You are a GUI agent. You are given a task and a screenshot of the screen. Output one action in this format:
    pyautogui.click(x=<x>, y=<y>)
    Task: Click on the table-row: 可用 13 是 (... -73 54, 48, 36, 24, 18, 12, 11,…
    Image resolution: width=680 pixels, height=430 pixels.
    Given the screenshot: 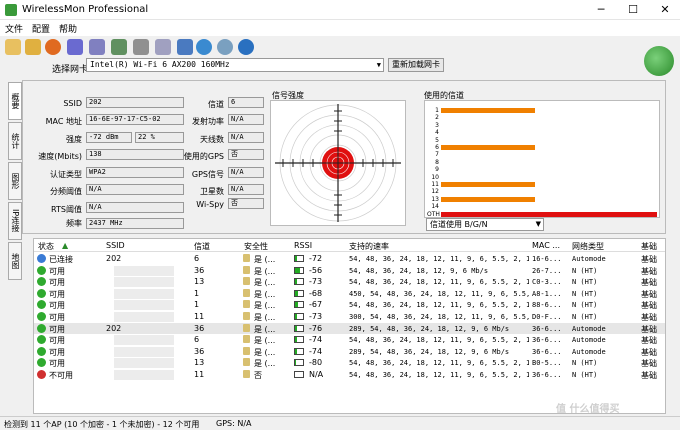 What is the action you would take?
    pyautogui.click(x=349, y=282)
    